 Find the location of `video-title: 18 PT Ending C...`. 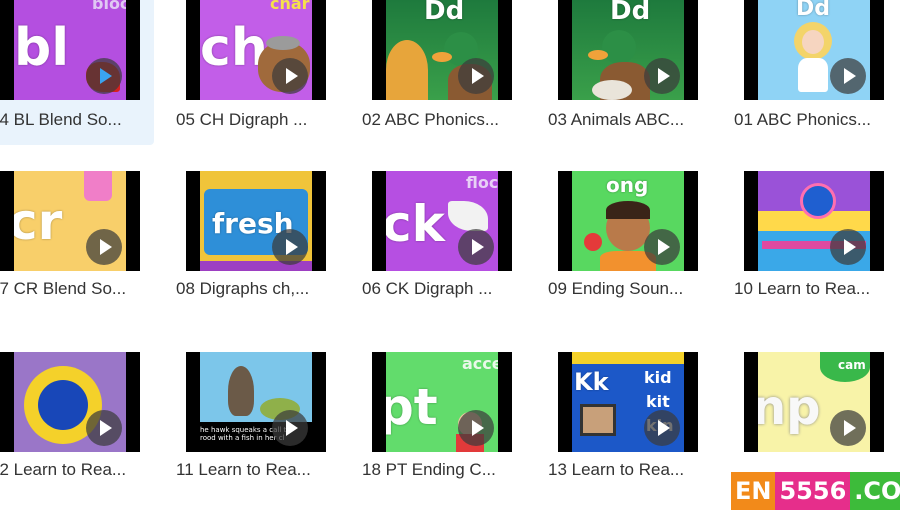

video-title: 18 PT Ending C... is located at coordinates (429, 469).